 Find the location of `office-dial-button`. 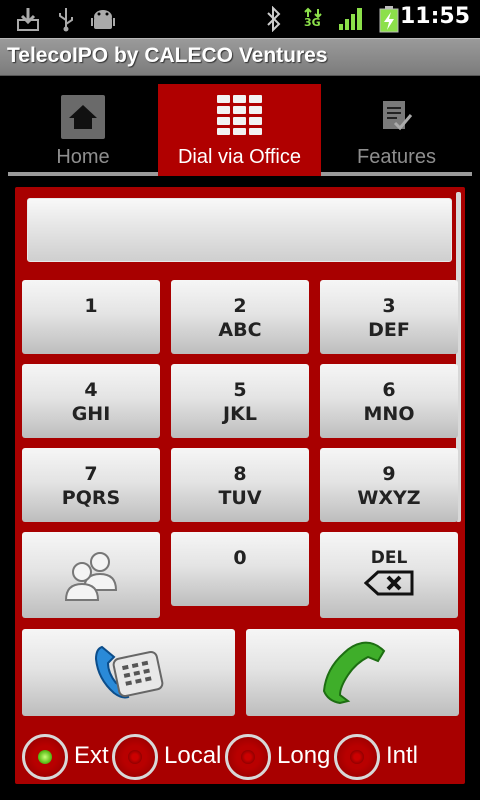

office-dial-button is located at coordinates (128, 672).